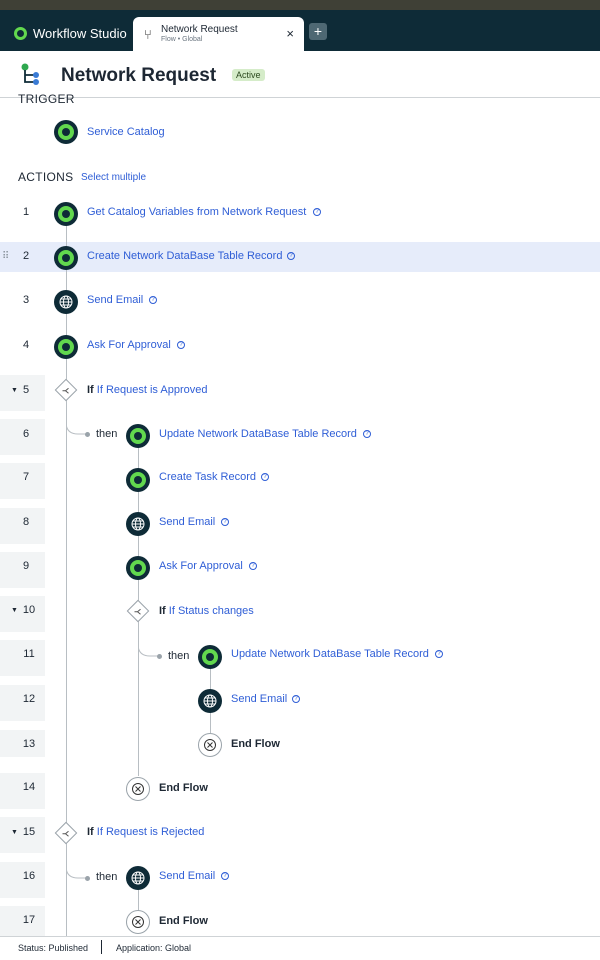  I want to click on flow-tree-icon, so click(30, 74).